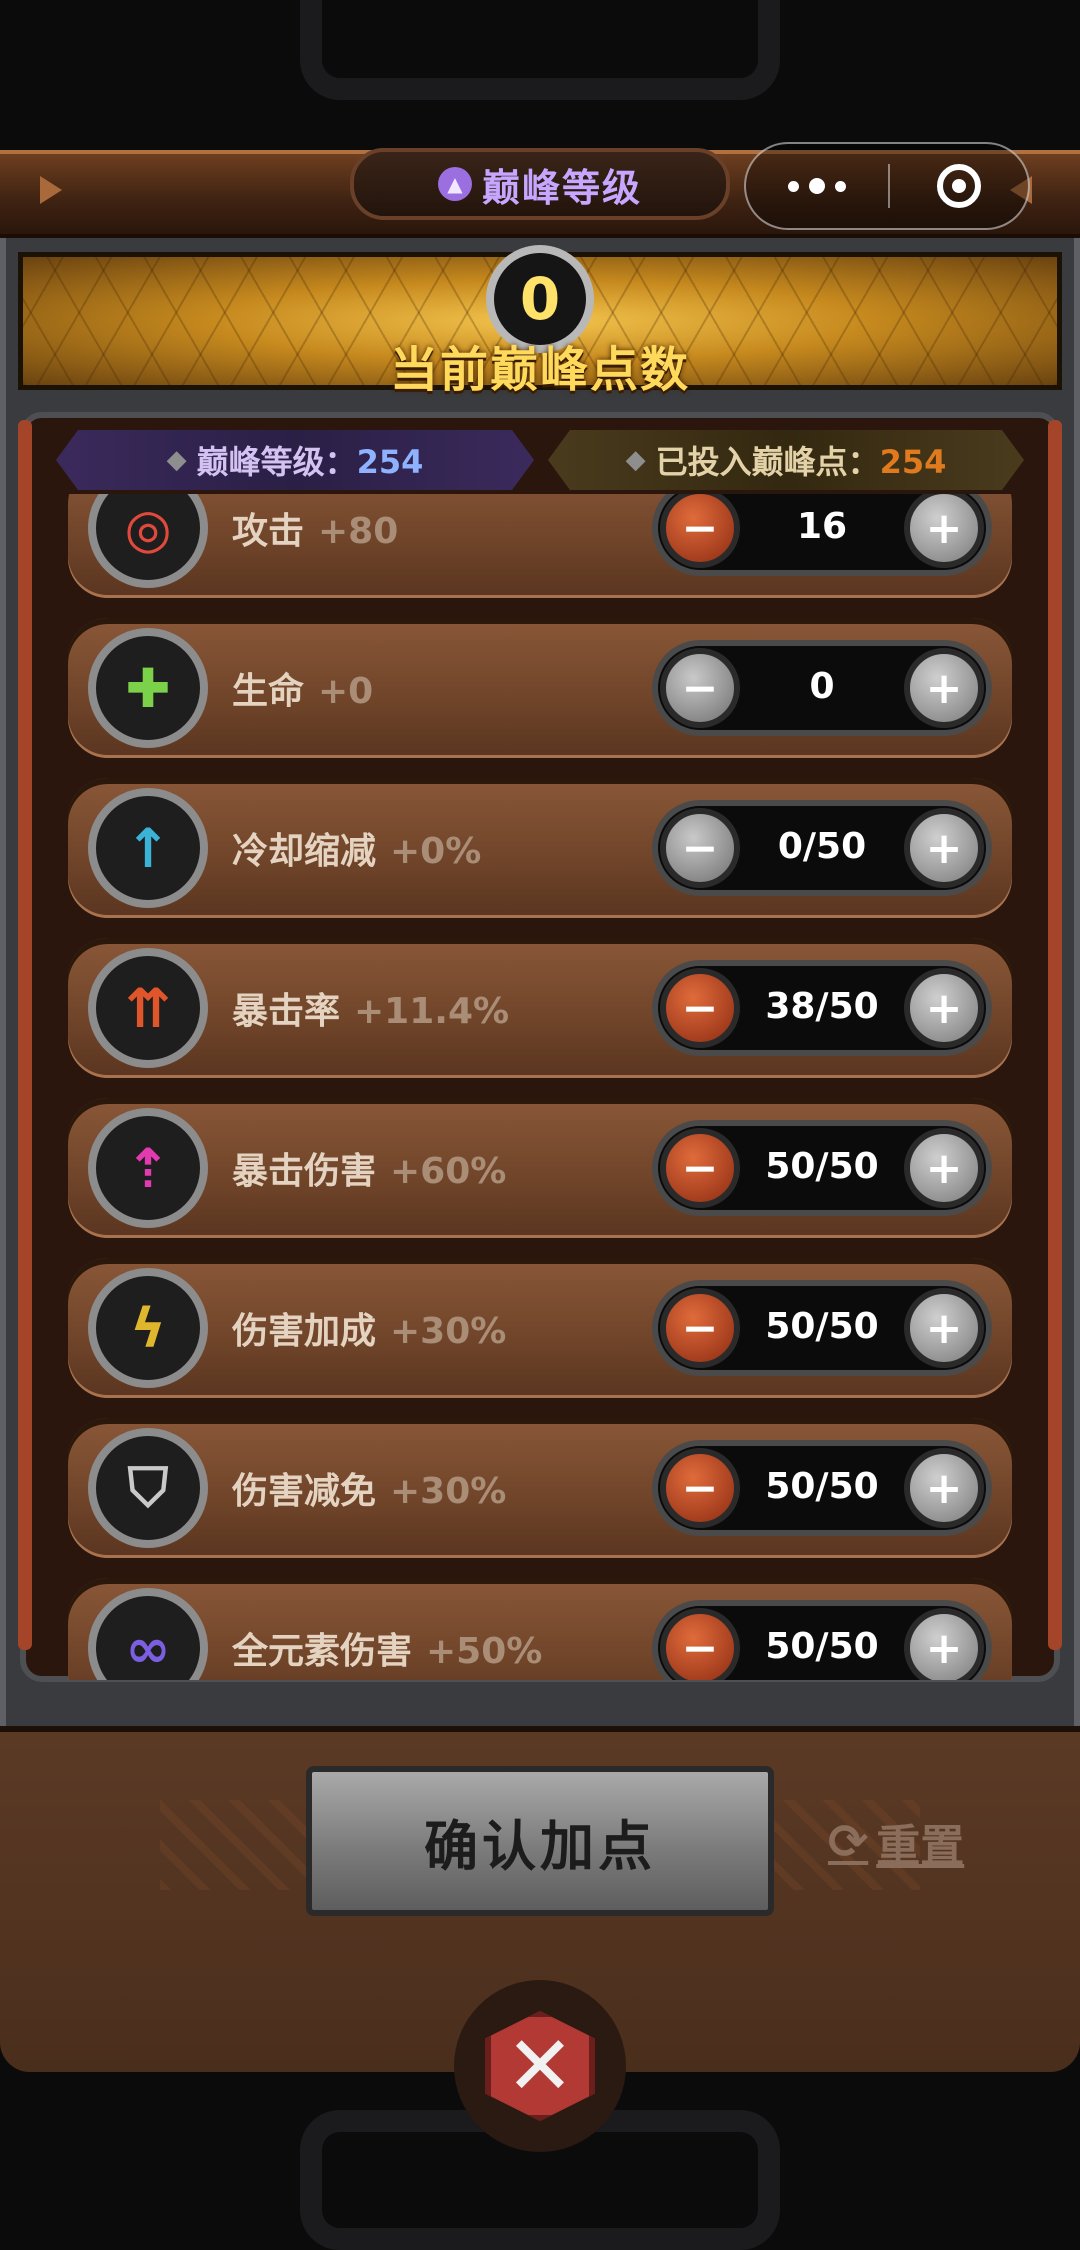  What do you see at coordinates (540, 299) in the screenshot?
I see `current-points-value: 0` at bounding box center [540, 299].